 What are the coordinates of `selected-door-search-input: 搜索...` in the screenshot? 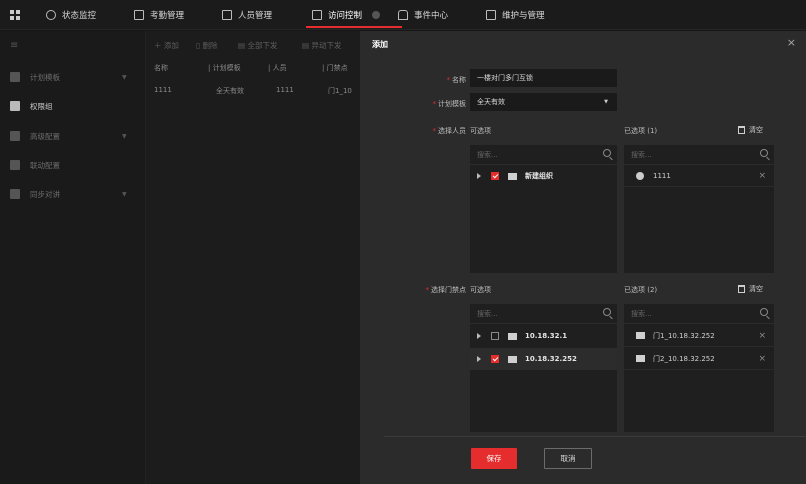 It's located at (699, 314).